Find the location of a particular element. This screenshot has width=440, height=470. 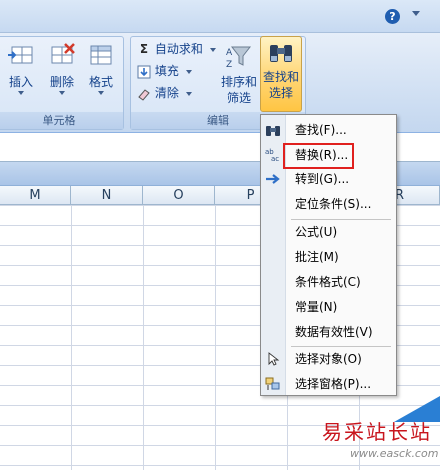

column-header-m: M is located at coordinates (35, 195).